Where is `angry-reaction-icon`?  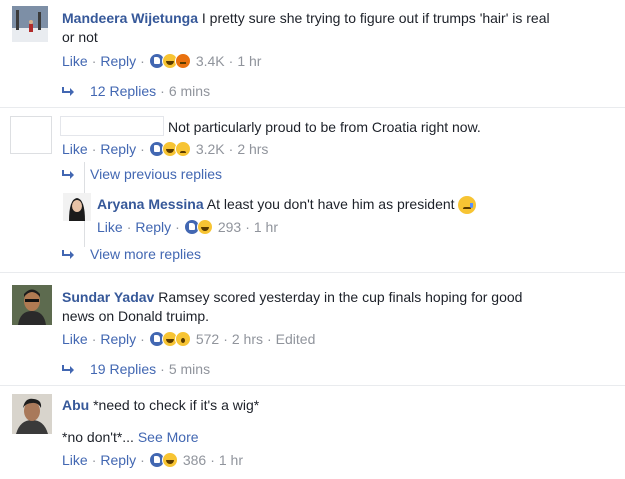
angry-reaction-icon is located at coordinates (182, 61).